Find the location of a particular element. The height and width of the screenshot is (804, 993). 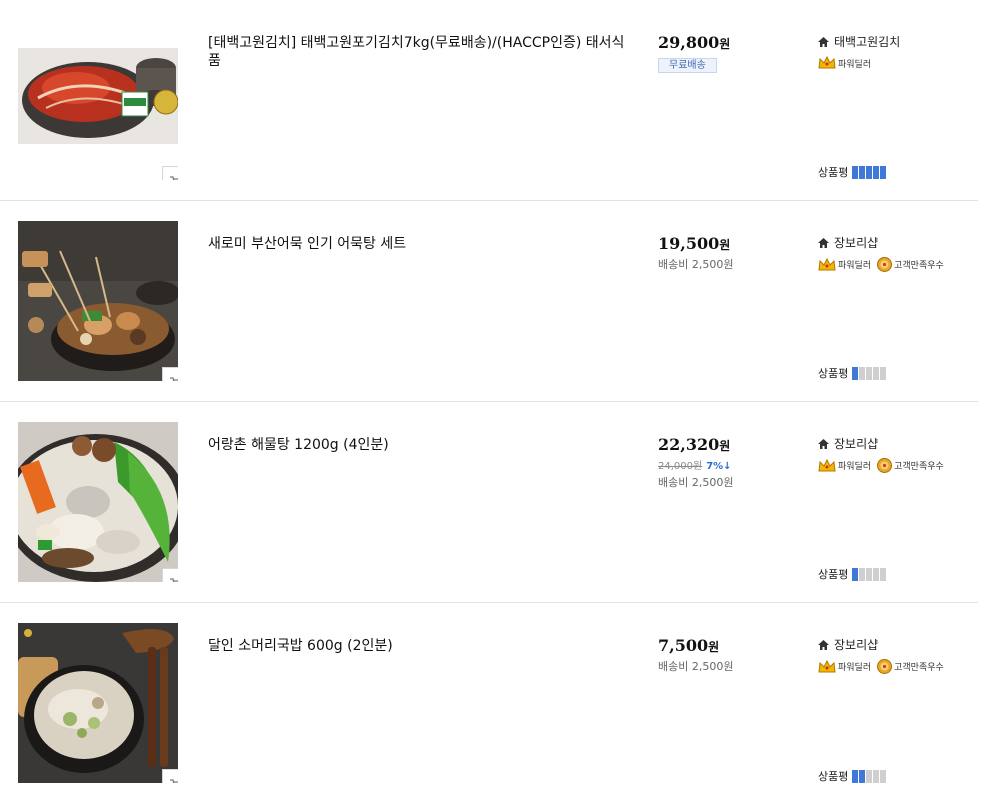

shop-name: 태백고원김치 is located at coordinates (867, 42).